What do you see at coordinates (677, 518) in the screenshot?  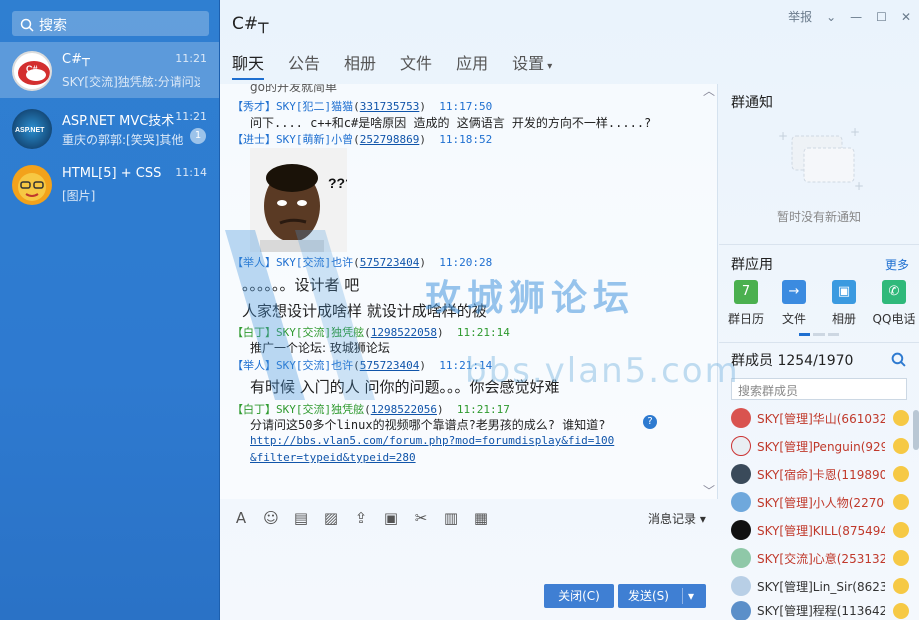 I see `message-history-link: 消息记录 ▾` at bounding box center [677, 518].